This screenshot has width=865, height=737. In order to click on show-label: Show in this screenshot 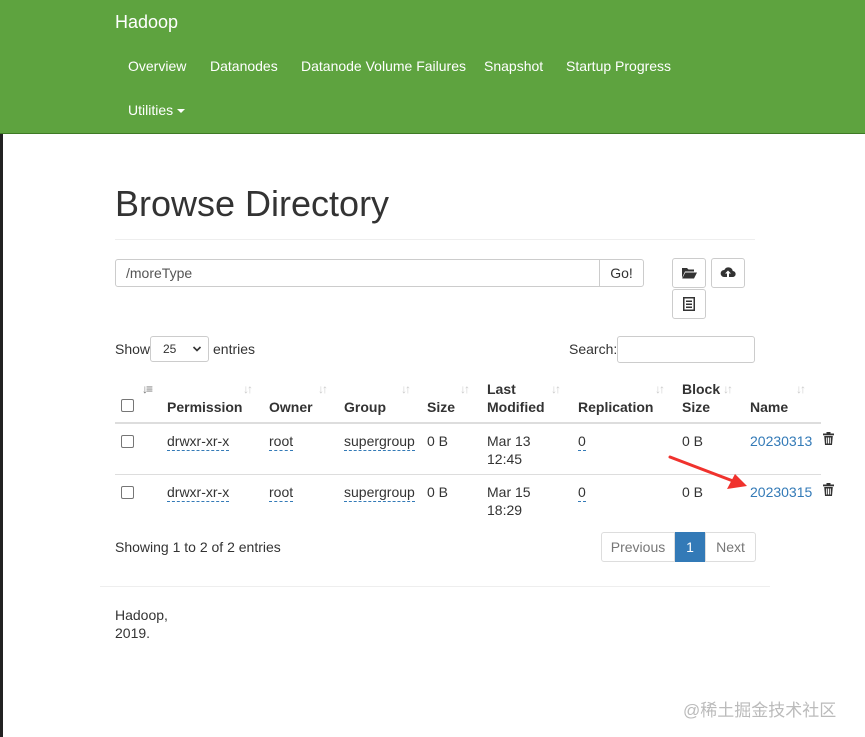, I will do `click(133, 349)`.